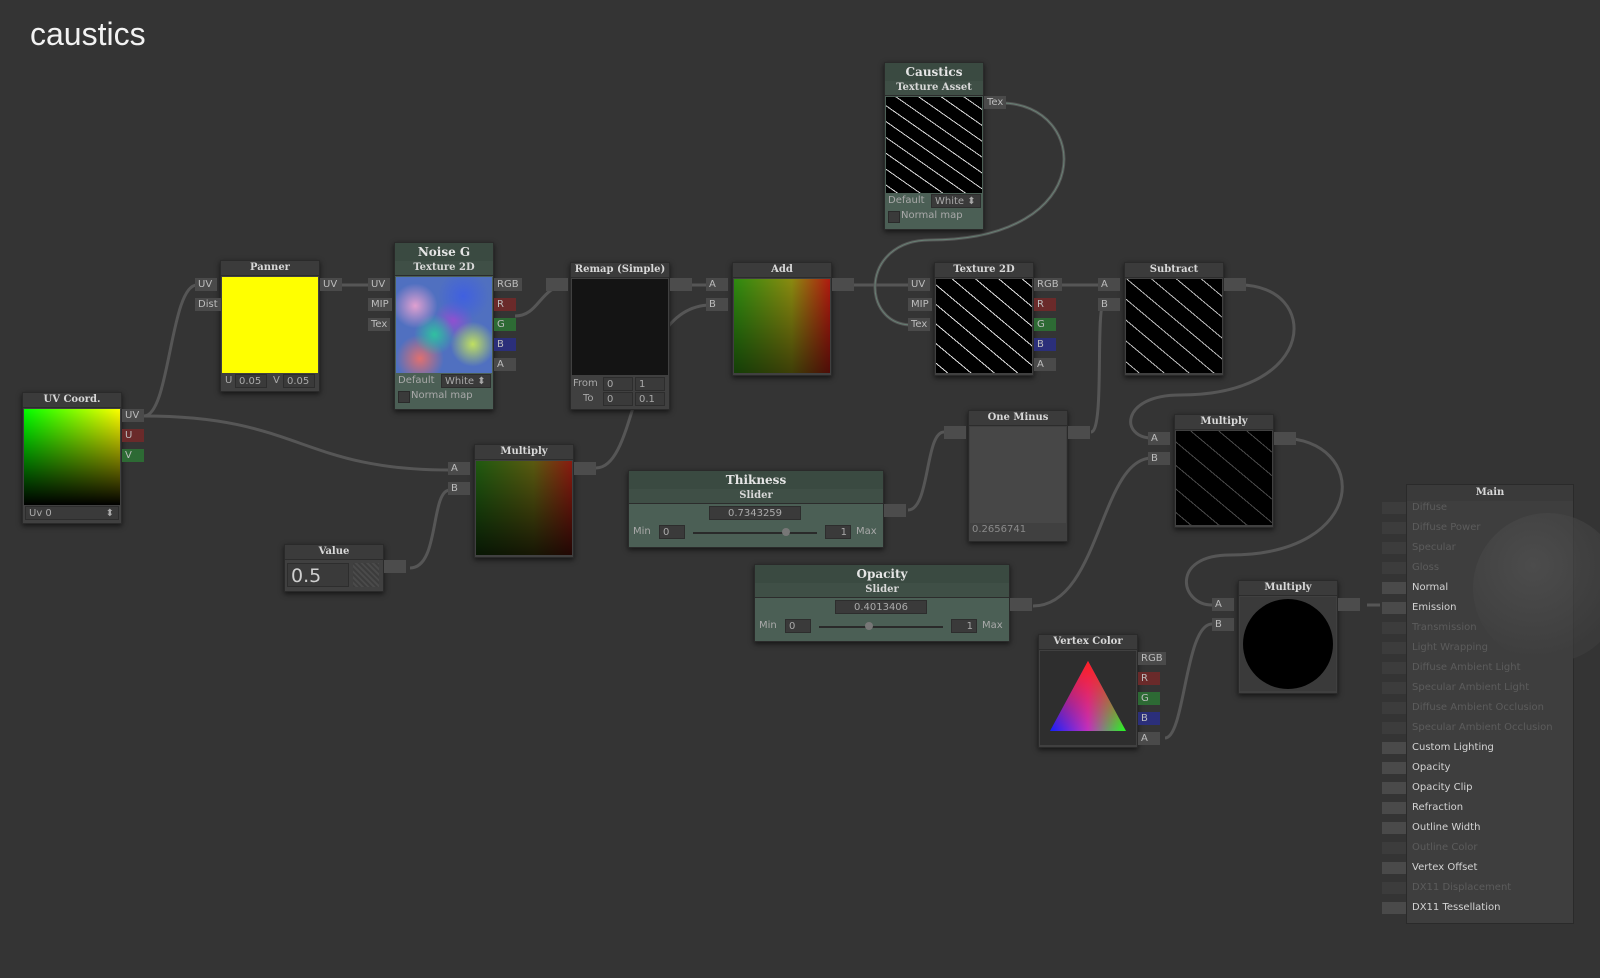 The image size is (1600, 978). What do you see at coordinates (459, 488) in the screenshot?
I see `multiply-1-input-b: B` at bounding box center [459, 488].